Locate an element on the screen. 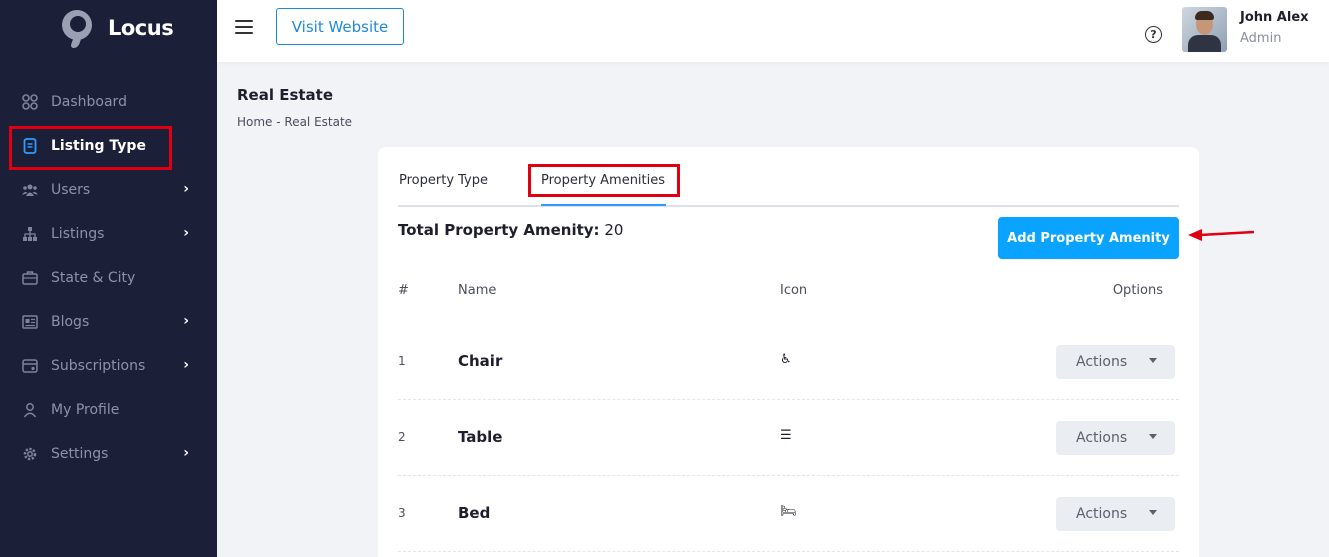  tab-property-amenities: Property Amenities is located at coordinates (603, 180).